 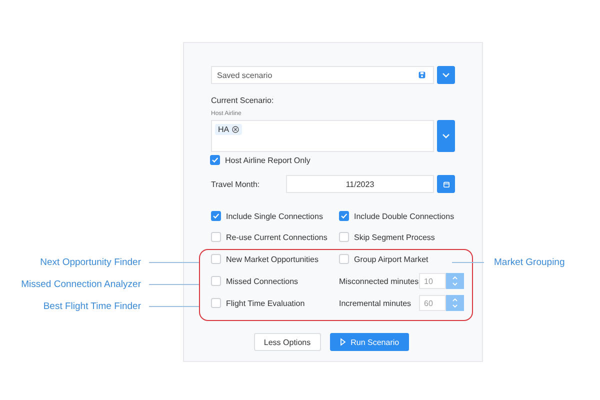 What do you see at coordinates (277, 237) in the screenshot?
I see `checkbox-label: Re-use Current Connections` at bounding box center [277, 237].